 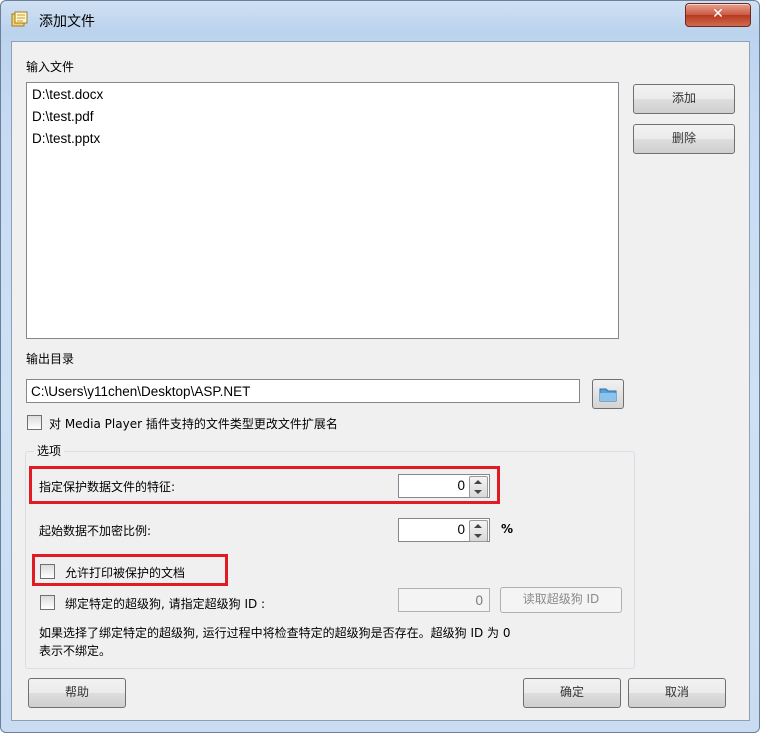 I want to click on folder-icon, so click(x=608, y=395).